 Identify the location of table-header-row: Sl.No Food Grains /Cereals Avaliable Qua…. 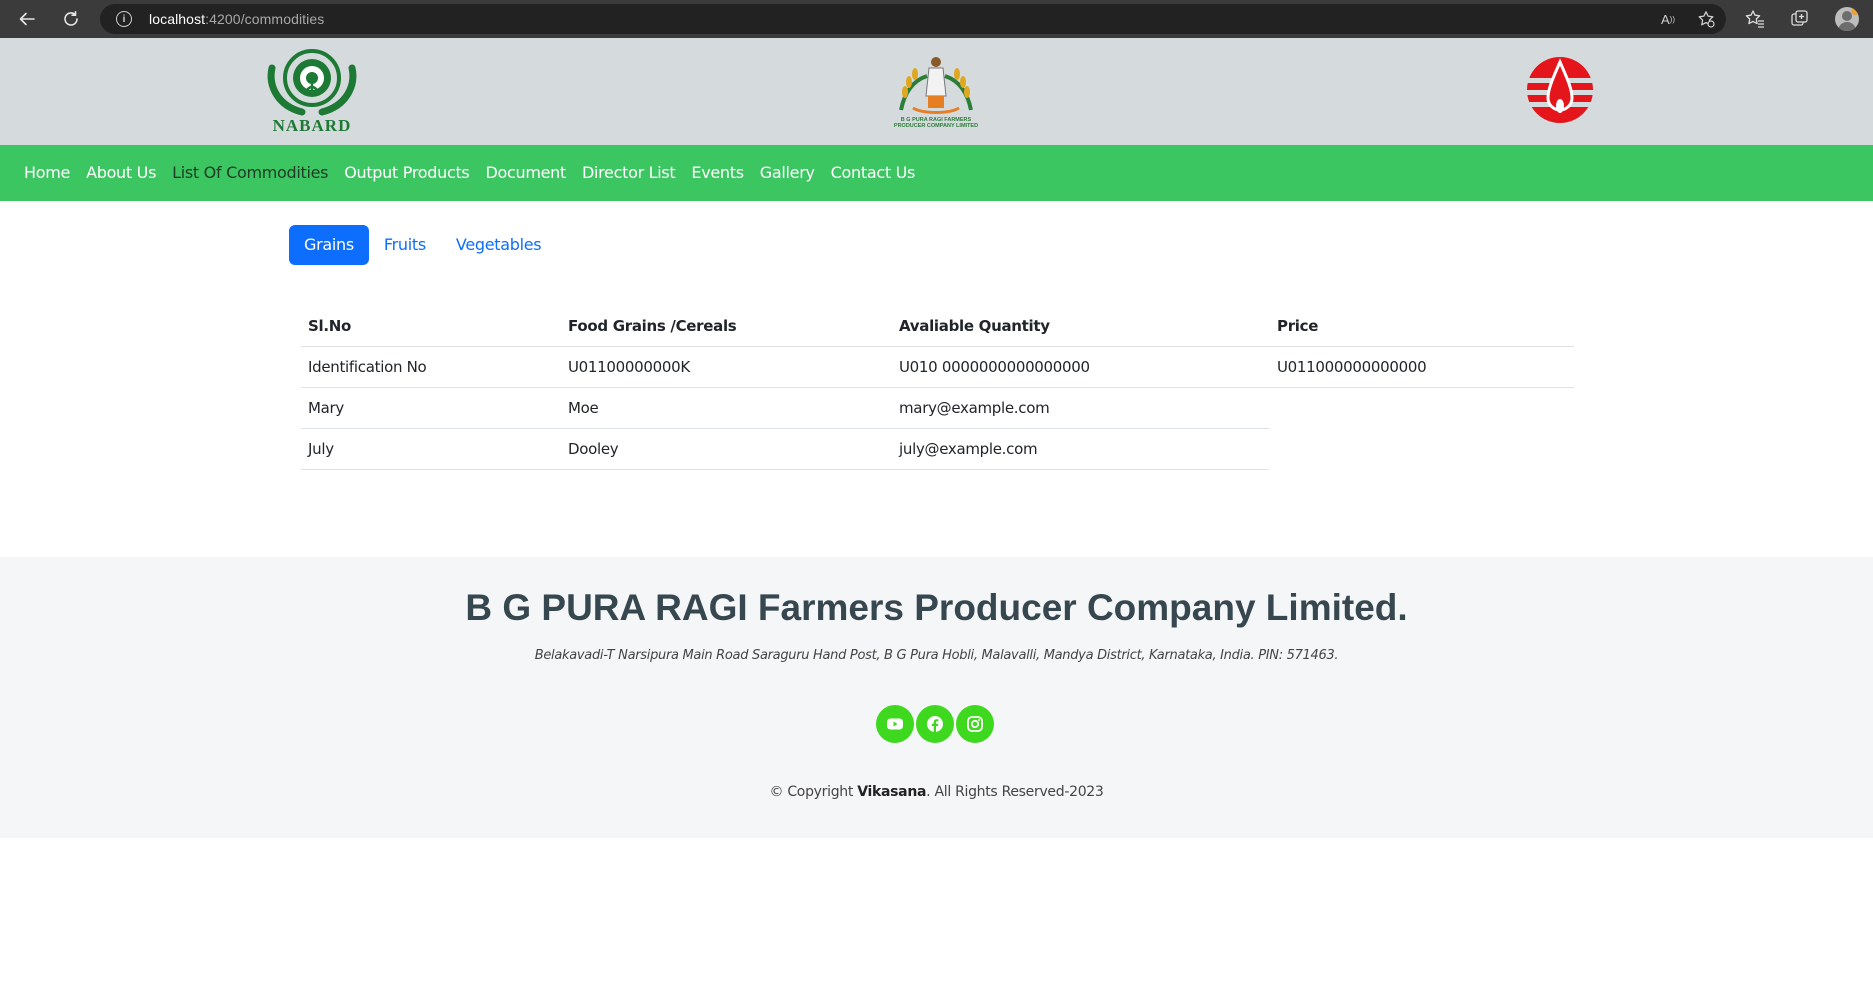
(937, 326).